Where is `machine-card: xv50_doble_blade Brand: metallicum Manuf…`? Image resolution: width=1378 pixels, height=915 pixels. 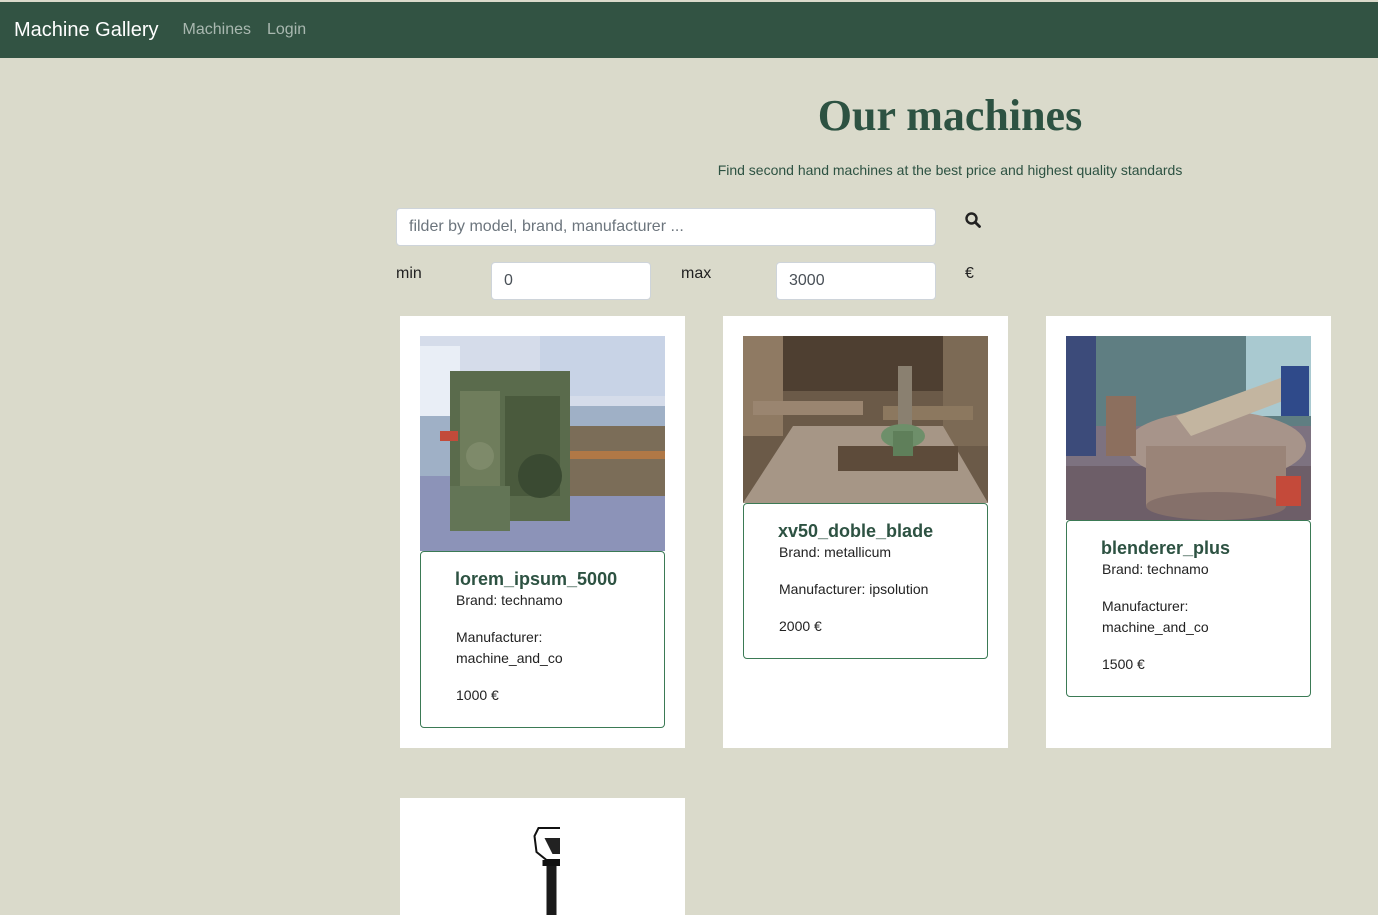 machine-card: xv50_doble_blade Brand: metallicum Manuf… is located at coordinates (865, 532).